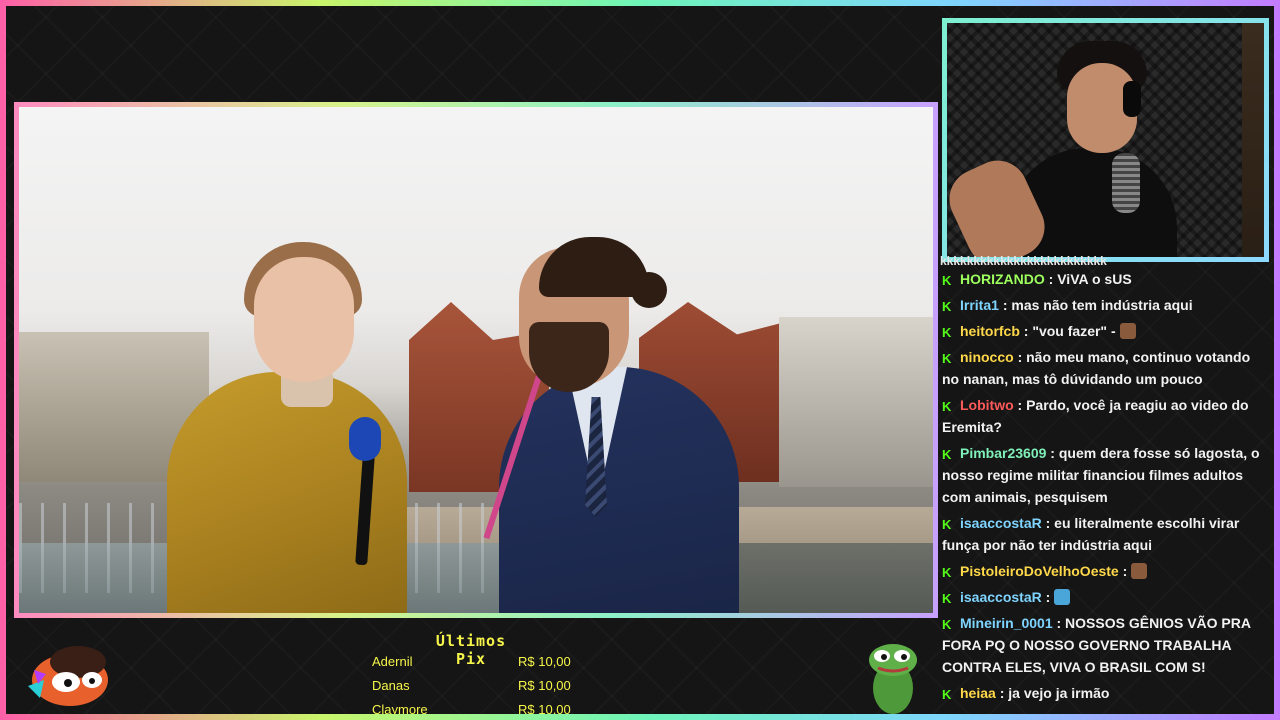  I want to click on webcam-frame, so click(1105, 140).